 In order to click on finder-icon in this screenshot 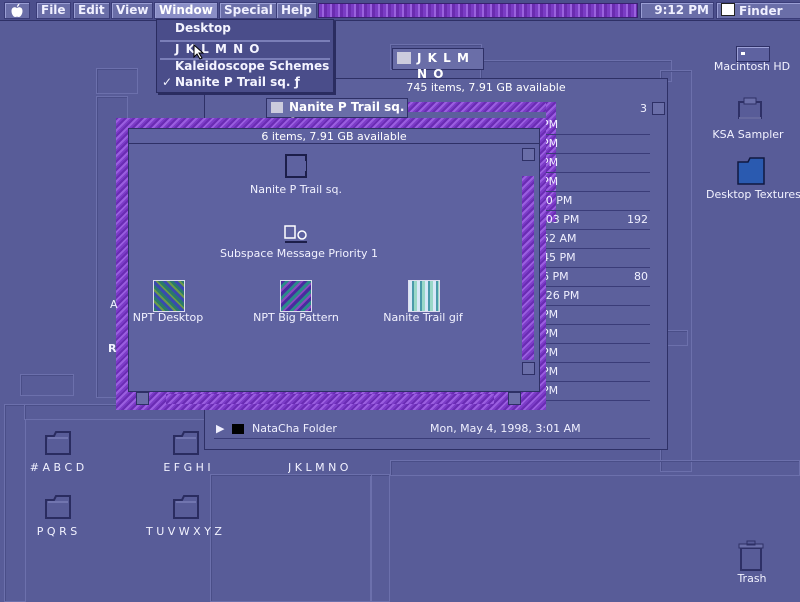, I will do `click(728, 9)`.